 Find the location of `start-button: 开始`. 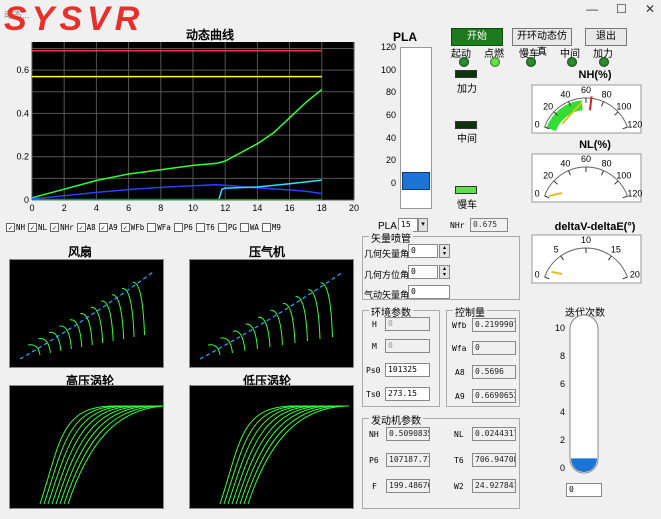

start-button: 开始 is located at coordinates (477, 37).